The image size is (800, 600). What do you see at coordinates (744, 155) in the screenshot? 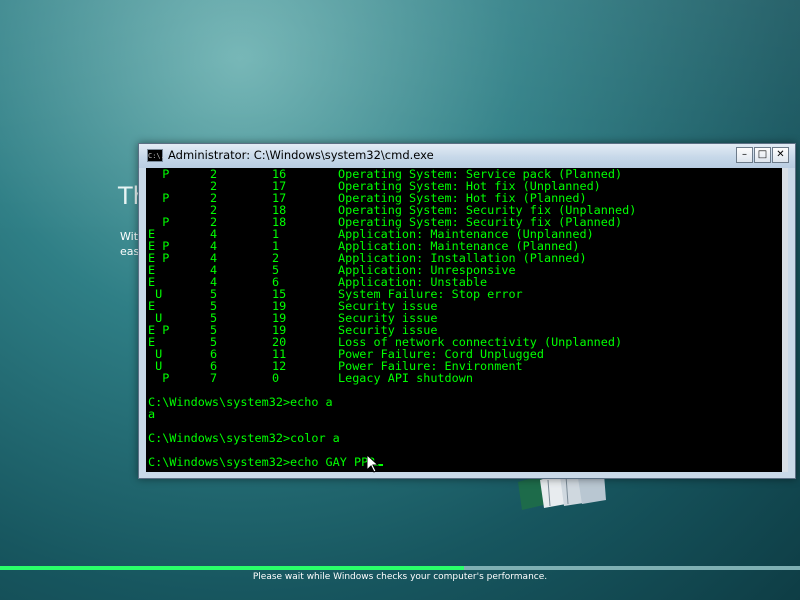
I see `minimize-button: –` at bounding box center [744, 155].